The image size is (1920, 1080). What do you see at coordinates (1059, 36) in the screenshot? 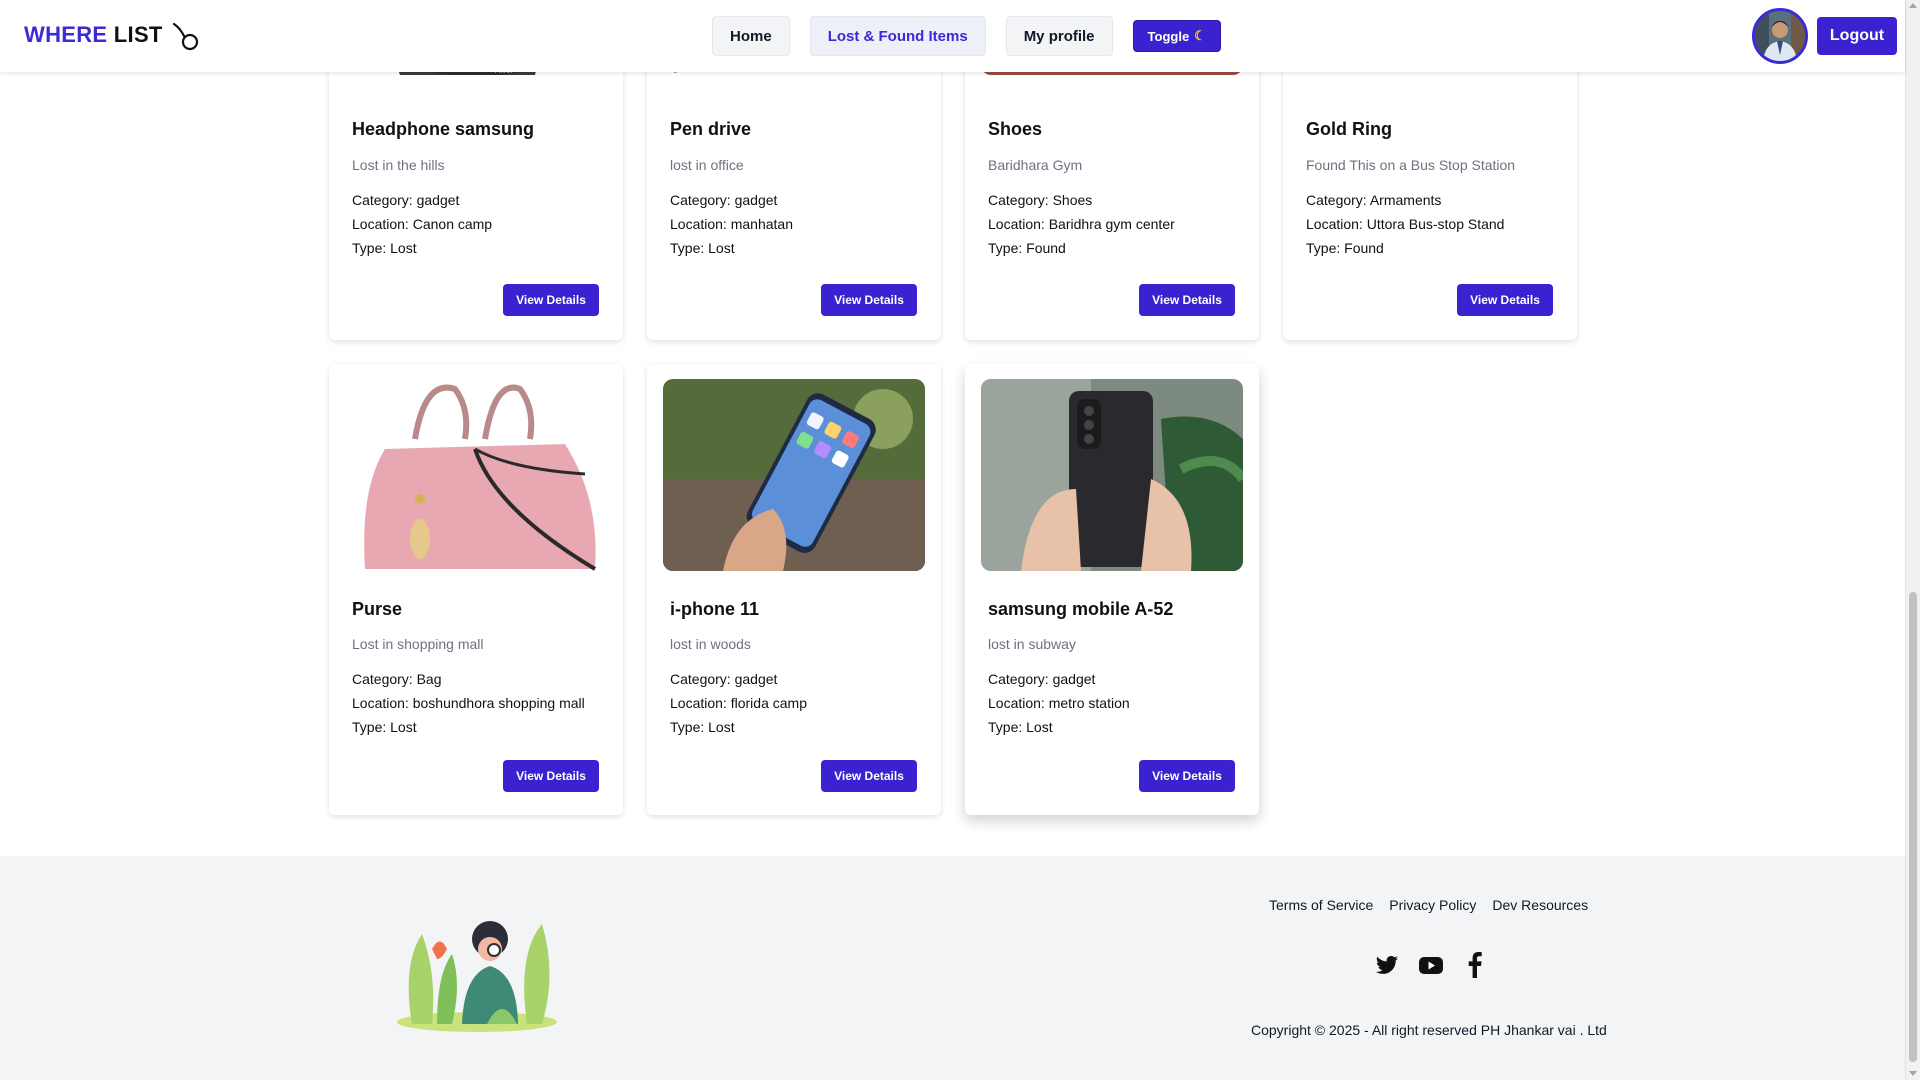
I see `nav-my-profile: My profile` at bounding box center [1059, 36].